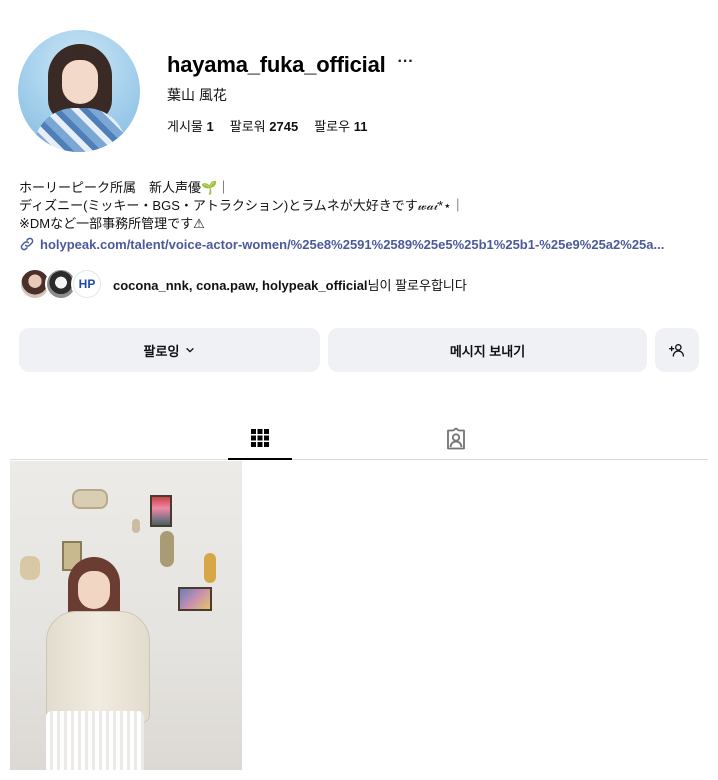 Image resolution: width=718 pixels, height=780 pixels. I want to click on tab-posts, so click(260, 439).